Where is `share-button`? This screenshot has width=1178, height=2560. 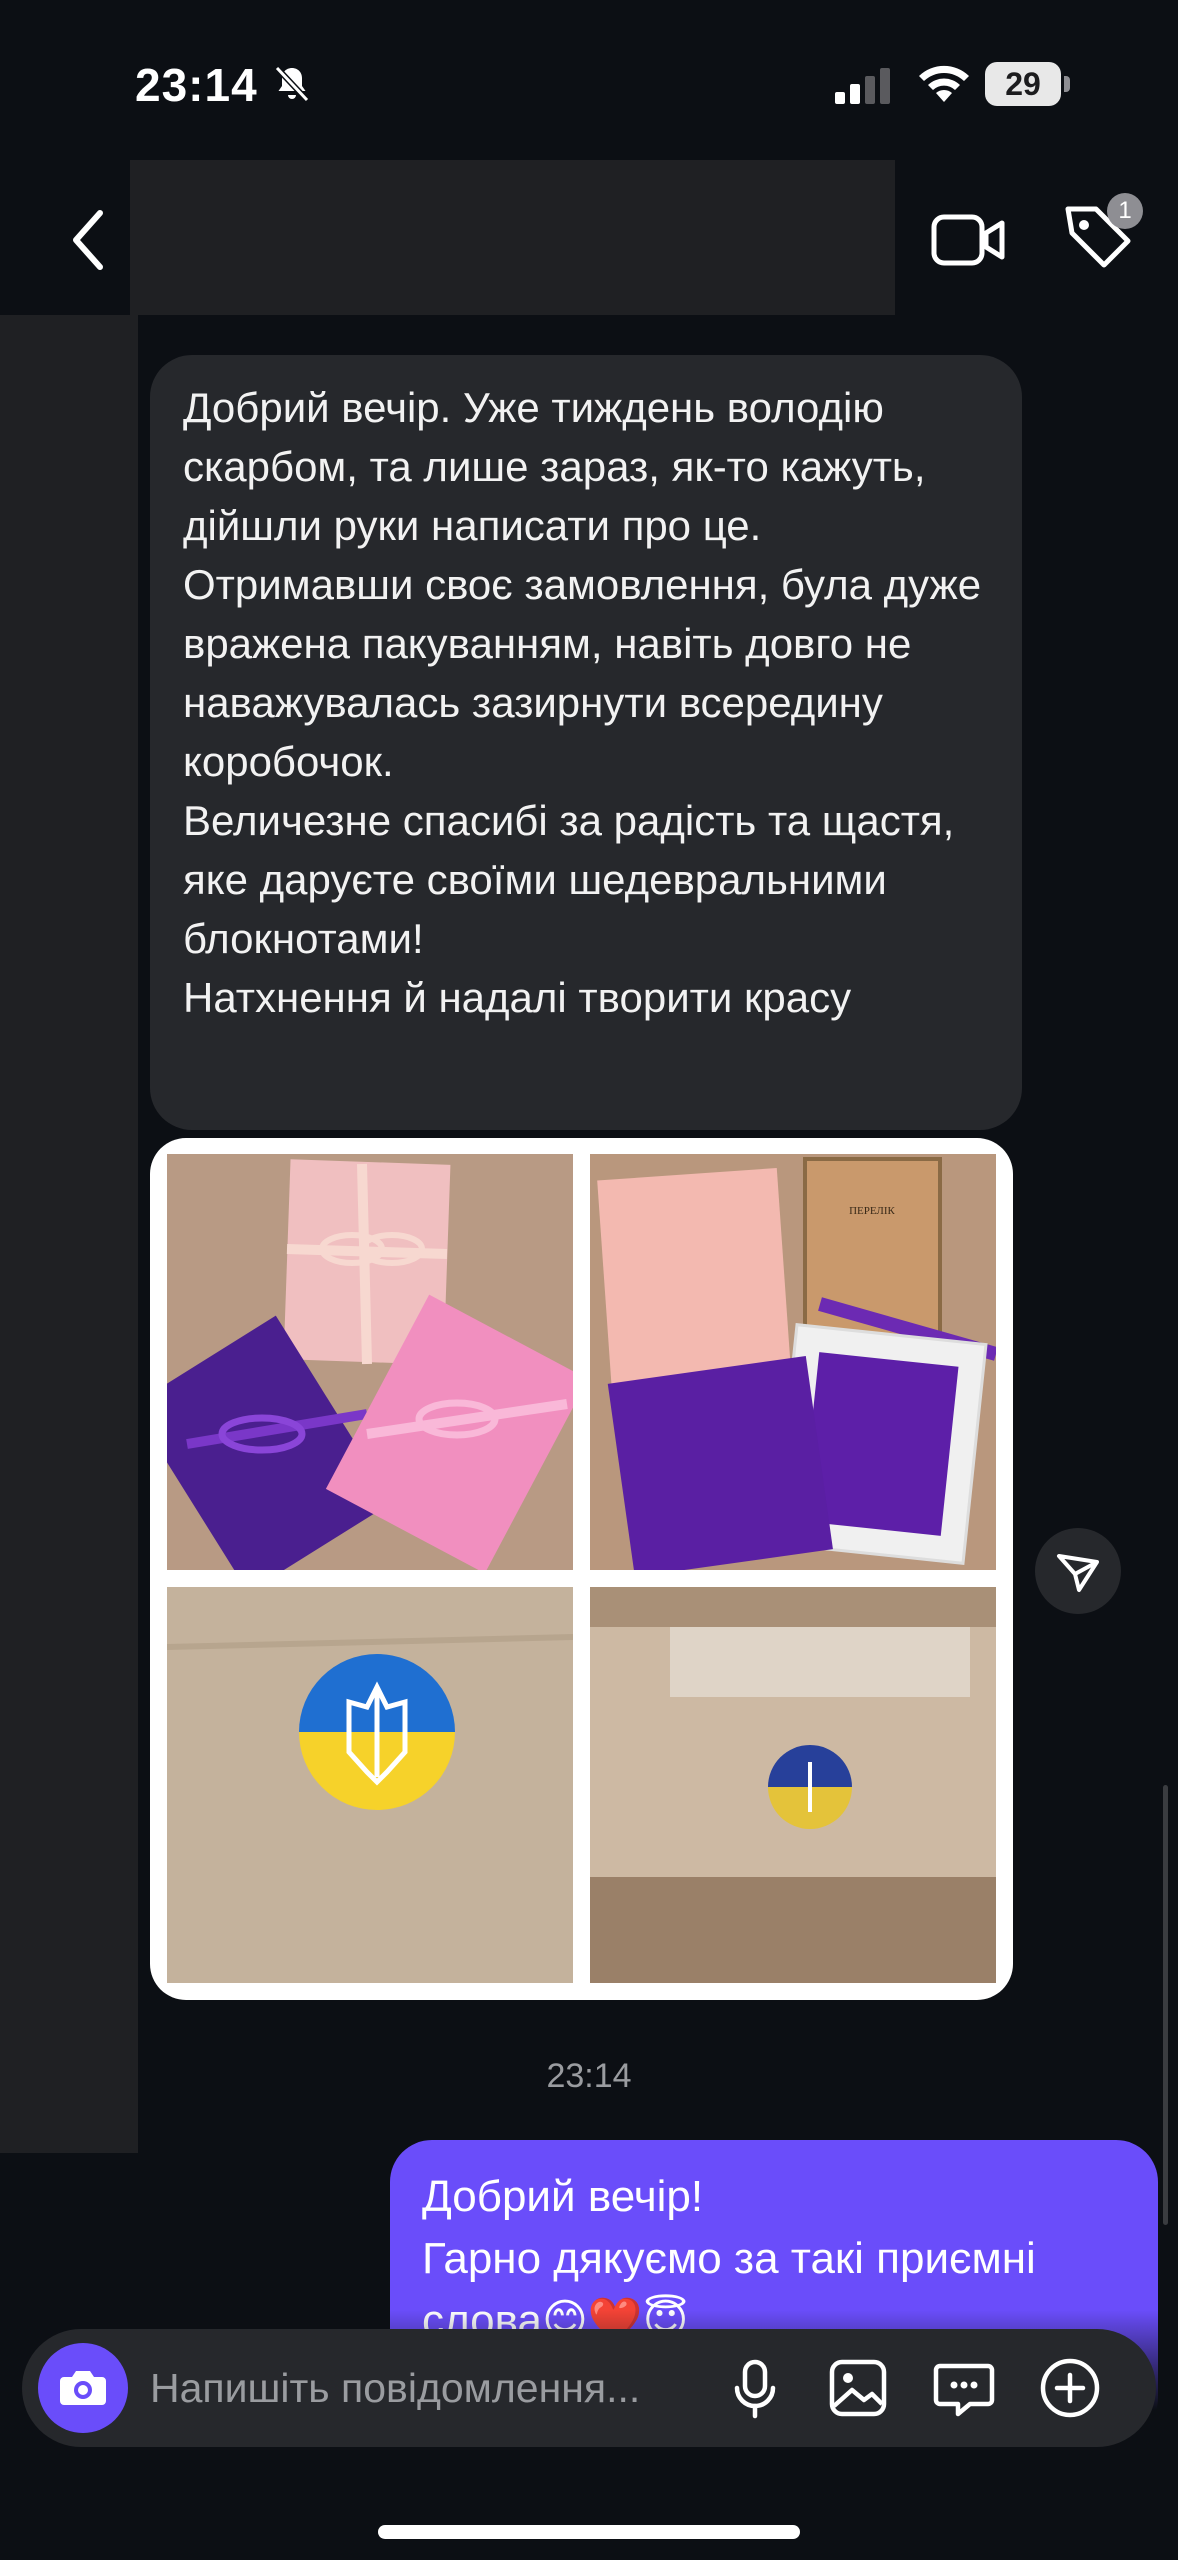 share-button is located at coordinates (1078, 1571).